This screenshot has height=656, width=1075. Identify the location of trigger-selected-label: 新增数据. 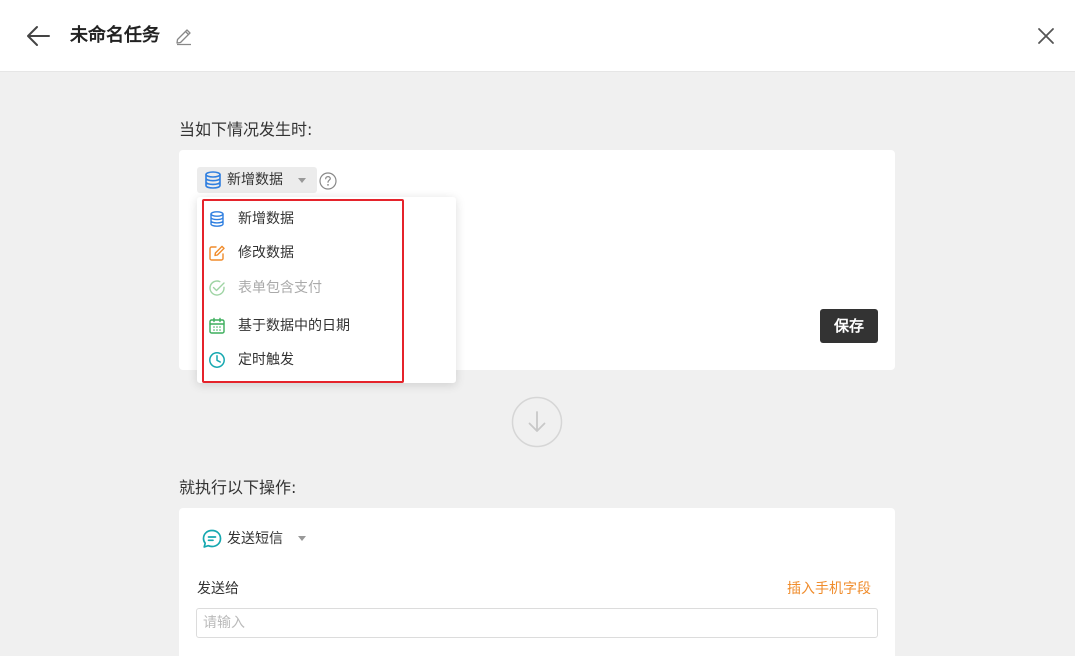
(255, 180).